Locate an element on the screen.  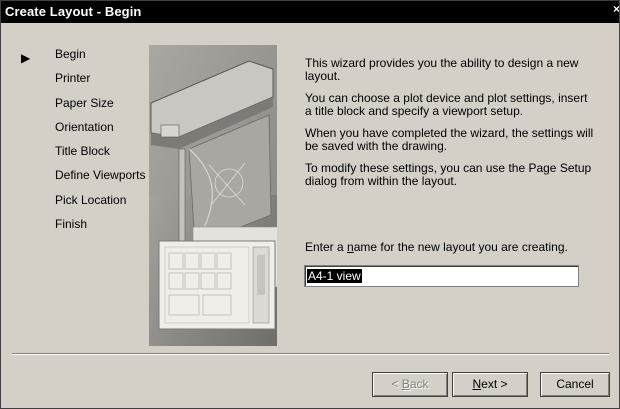
step-orientation: Orientation is located at coordinates (82, 131).